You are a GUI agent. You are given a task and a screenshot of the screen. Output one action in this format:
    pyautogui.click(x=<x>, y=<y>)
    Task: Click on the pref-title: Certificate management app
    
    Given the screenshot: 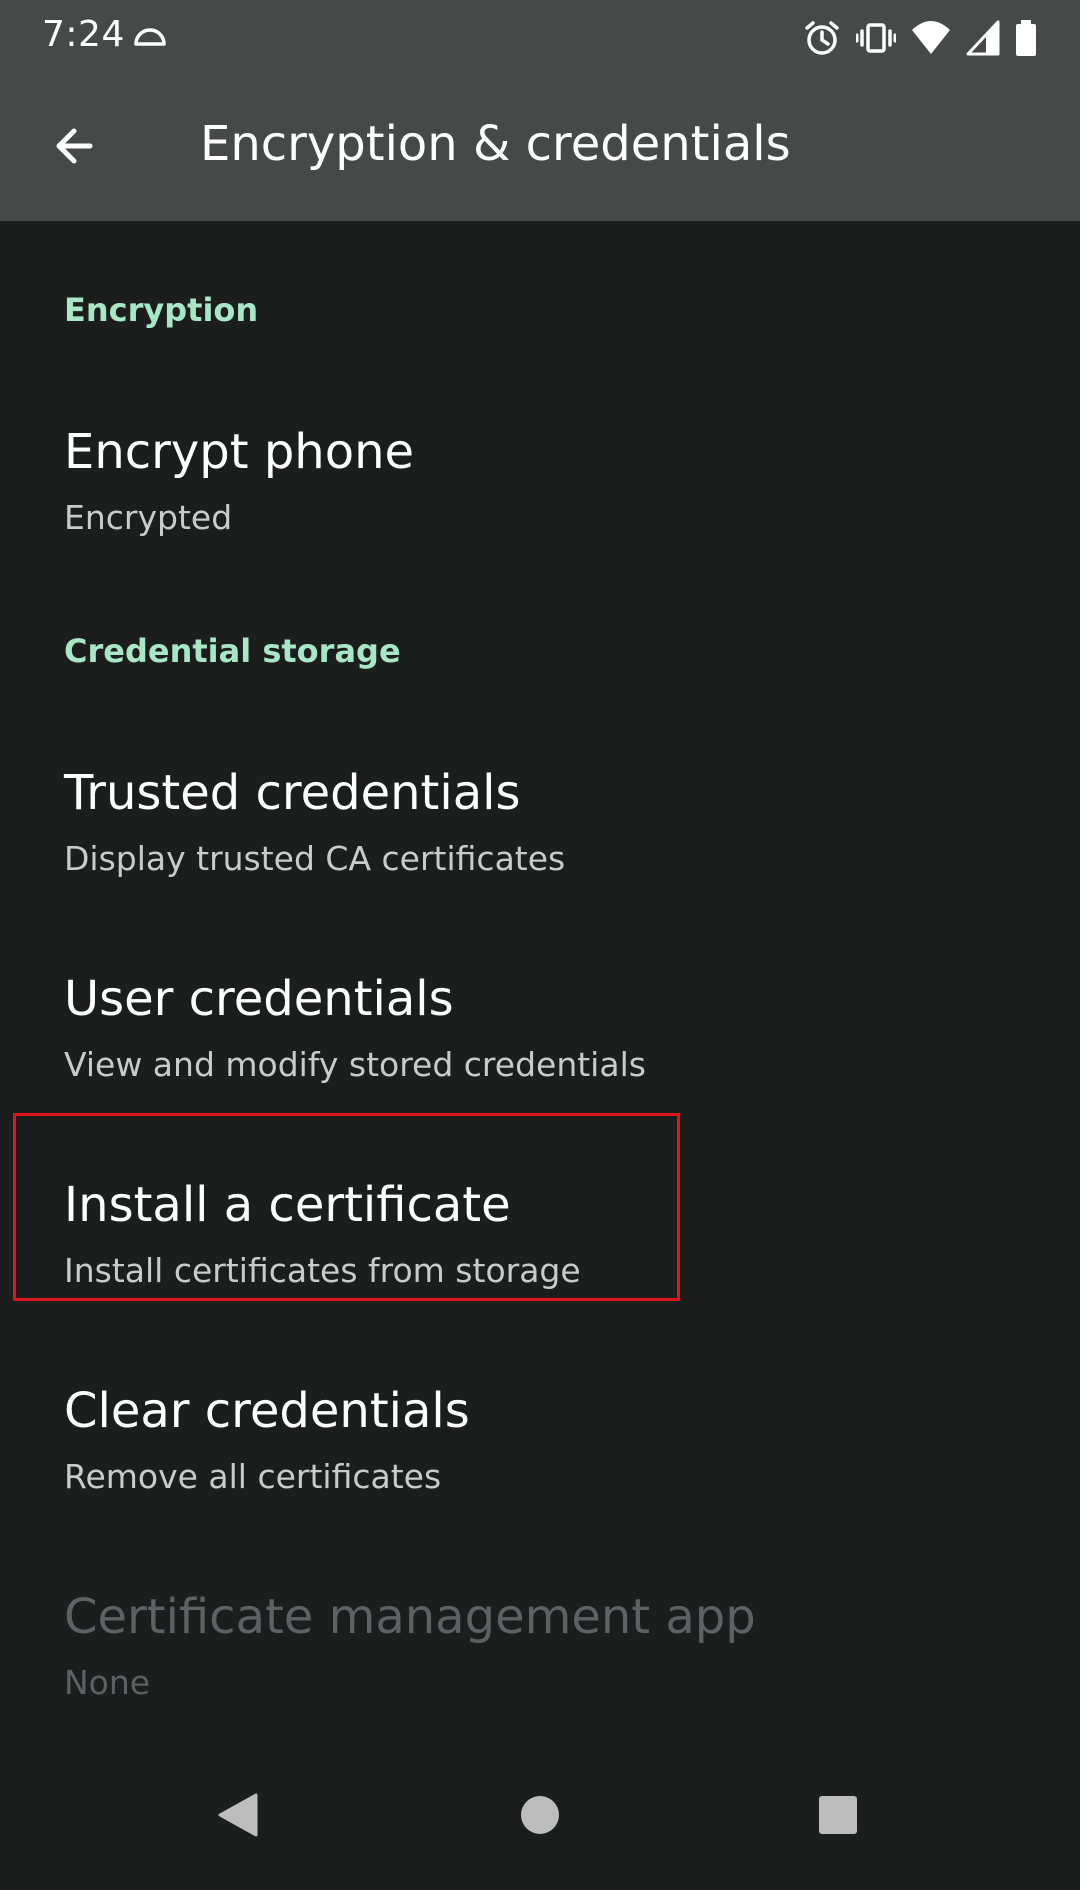 What is the action you would take?
    pyautogui.click(x=410, y=1617)
    